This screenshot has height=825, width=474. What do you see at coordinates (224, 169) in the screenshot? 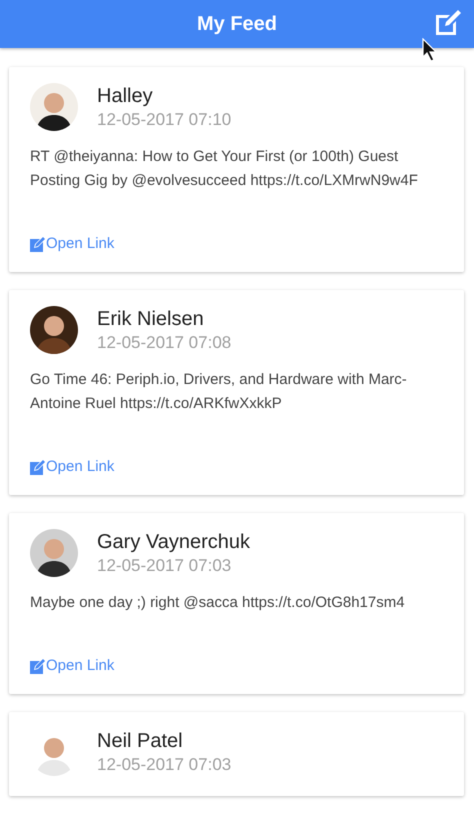
I see `post-text: RT @theiyanna: How to Get Your First (or 100th) Guest Posting Gig by @evolvesucceed https://t.co/LXMrwN9w4F` at bounding box center [224, 169].